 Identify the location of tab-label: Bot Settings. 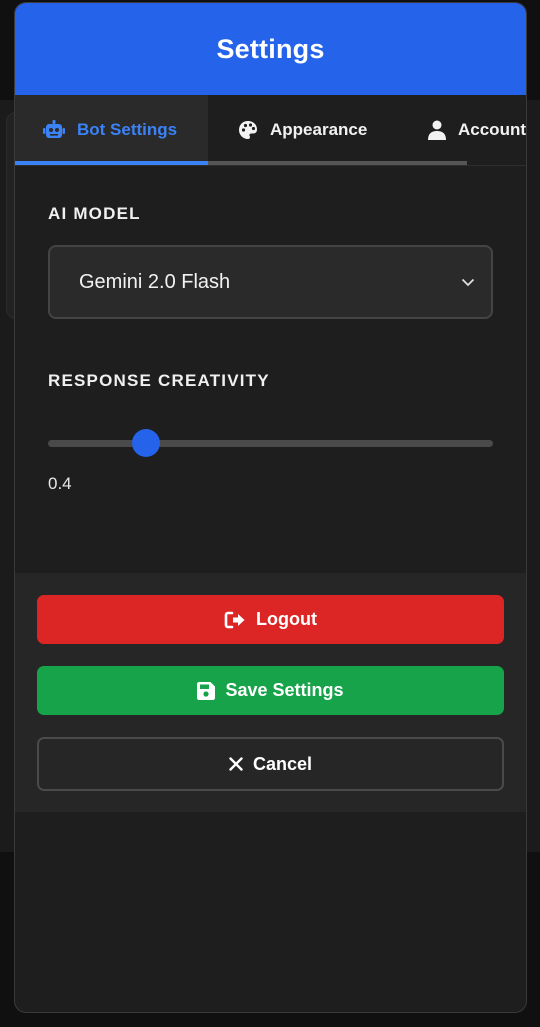
(127, 129).